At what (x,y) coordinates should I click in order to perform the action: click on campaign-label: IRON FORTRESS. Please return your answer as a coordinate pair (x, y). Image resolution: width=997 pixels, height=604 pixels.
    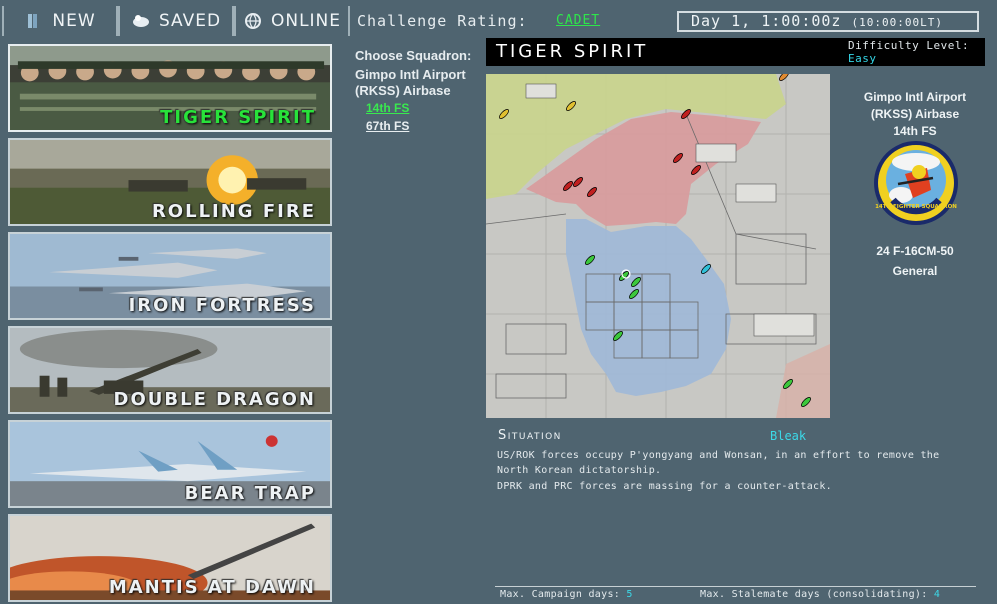
    Looking at the image, I should click on (222, 305).